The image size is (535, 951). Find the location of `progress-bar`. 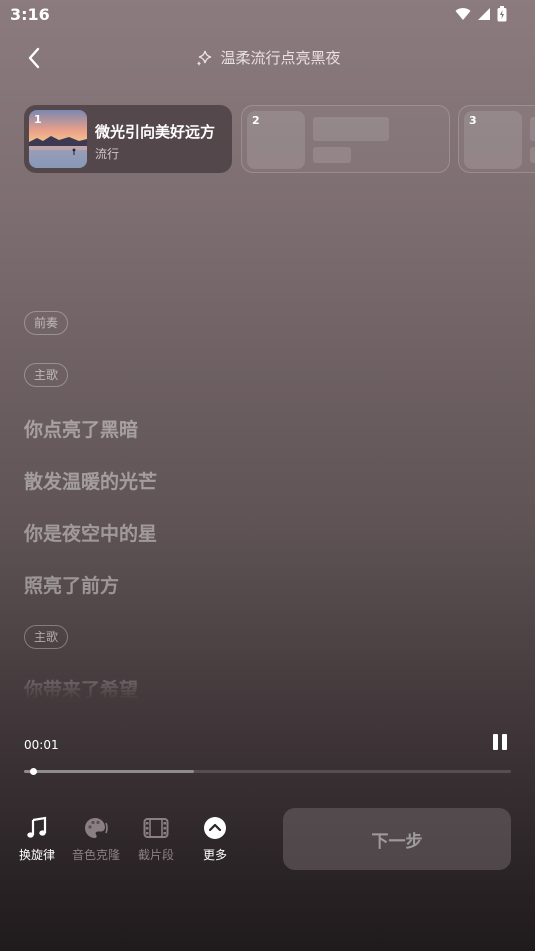

progress-bar is located at coordinates (267, 771).